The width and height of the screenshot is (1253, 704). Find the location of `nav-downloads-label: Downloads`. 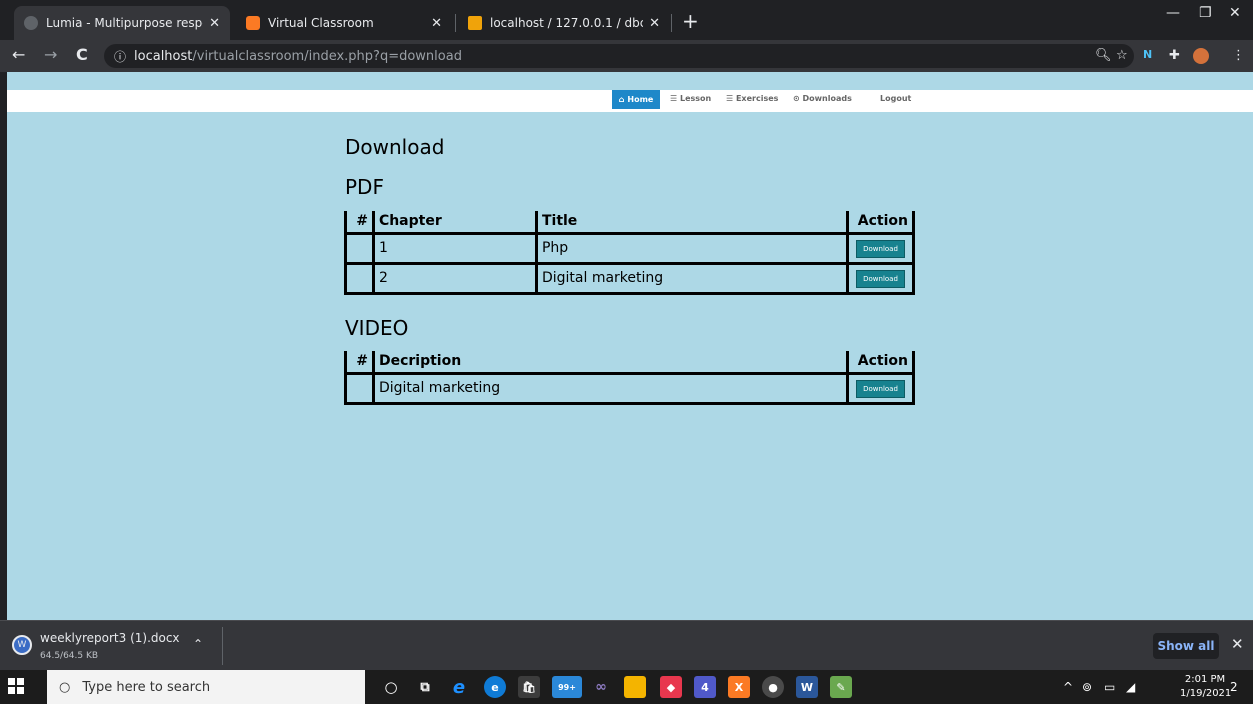

nav-downloads-label: Downloads is located at coordinates (827, 98).